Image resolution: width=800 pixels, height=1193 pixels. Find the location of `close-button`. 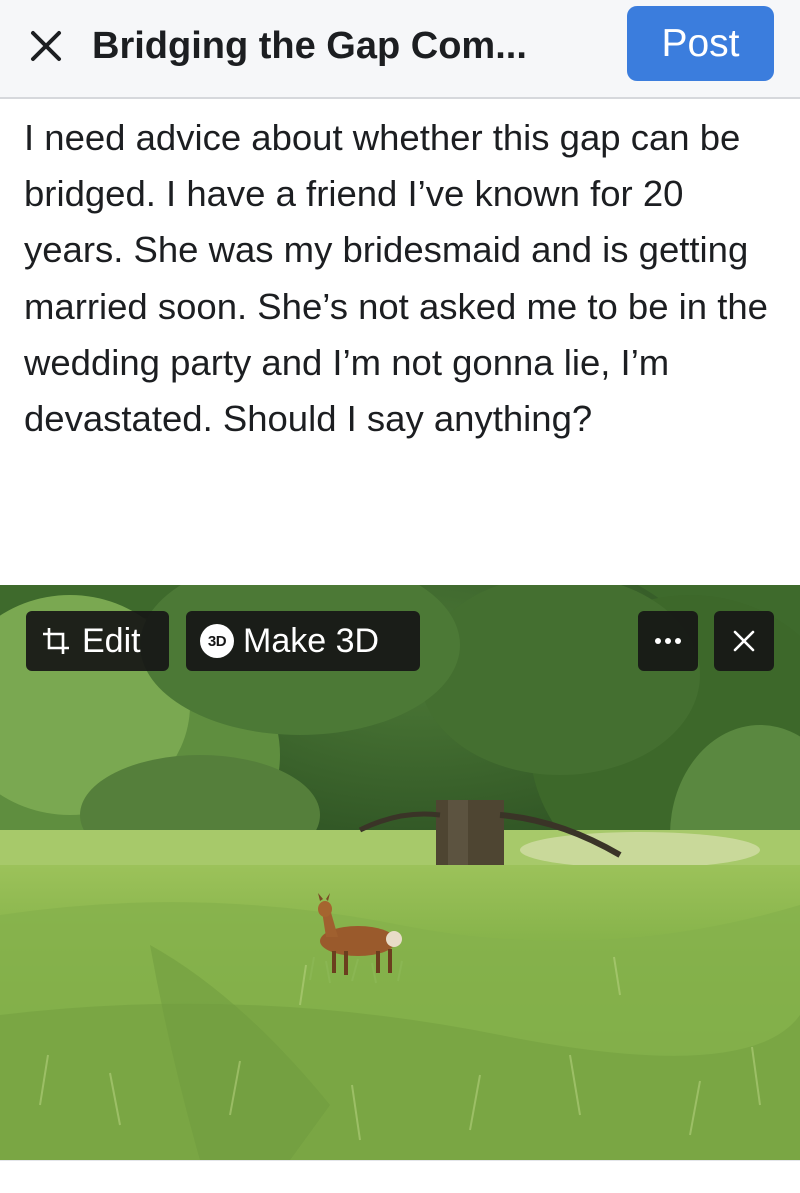

close-button is located at coordinates (46, 46).